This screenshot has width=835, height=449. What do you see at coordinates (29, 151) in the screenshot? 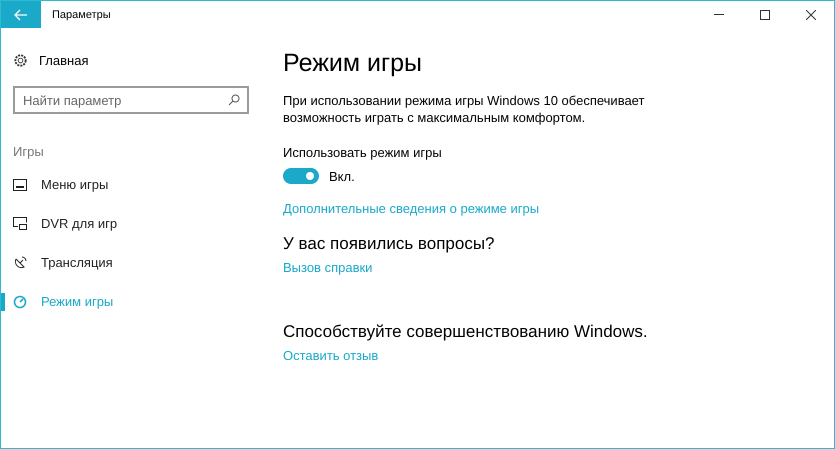
I see `section-heading: Игры` at bounding box center [29, 151].